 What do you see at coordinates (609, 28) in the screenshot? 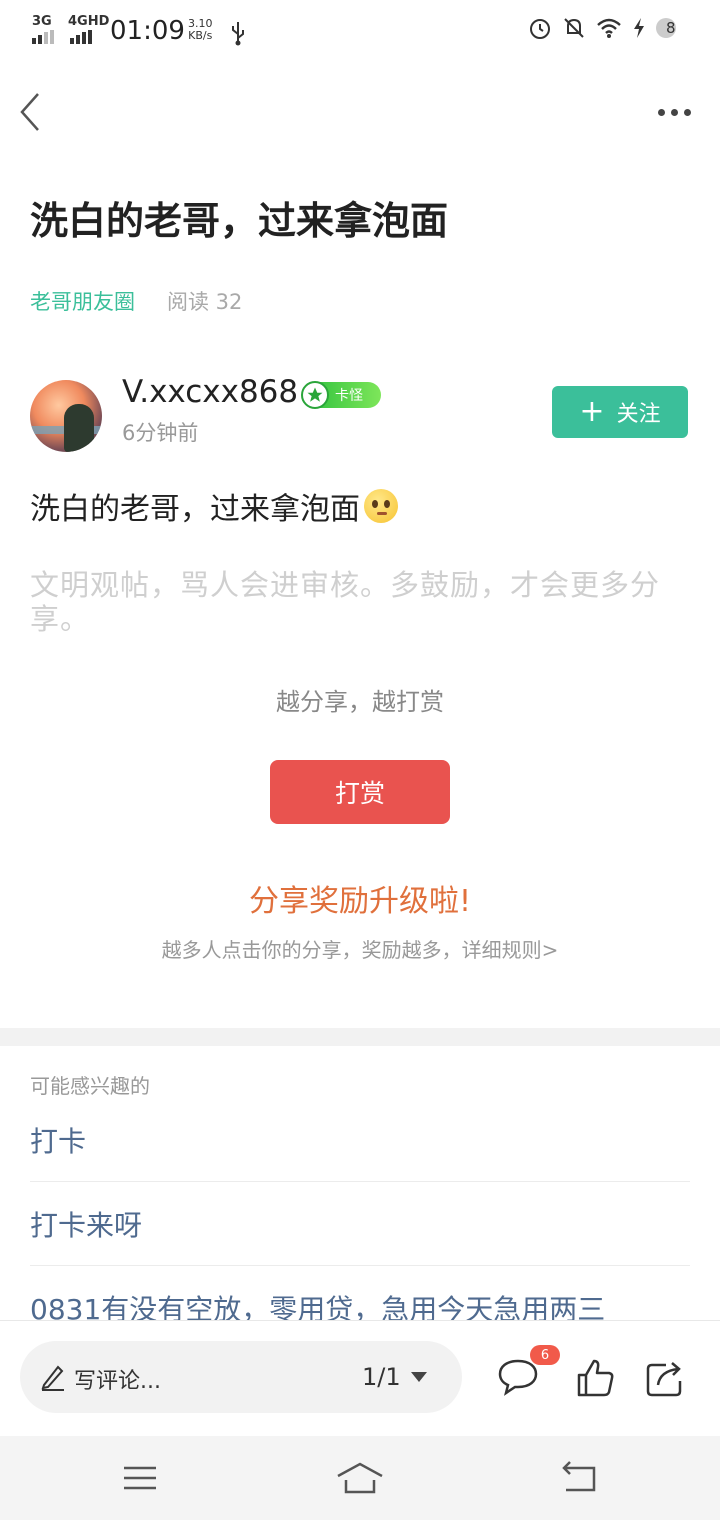
I see `wifi-icon` at bounding box center [609, 28].